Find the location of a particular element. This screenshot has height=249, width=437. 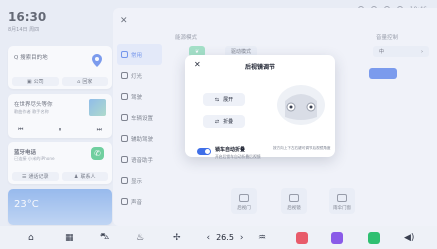

fold-button: ⇄ 折叠 is located at coordinates (224, 121).